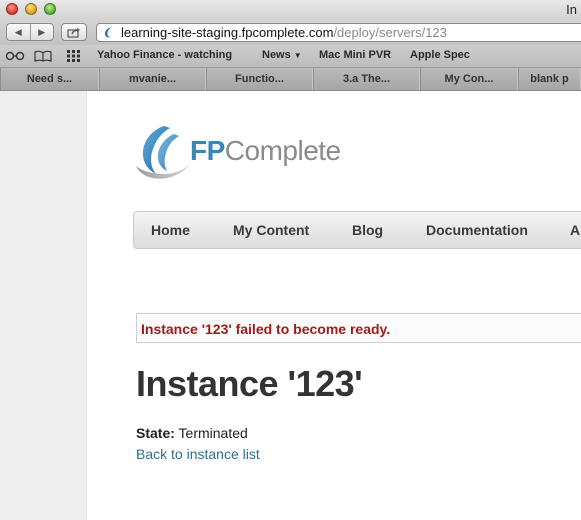 The width and height of the screenshot is (581, 520). Describe the element at coordinates (155, 433) in the screenshot. I see `state-label: State:` at that location.